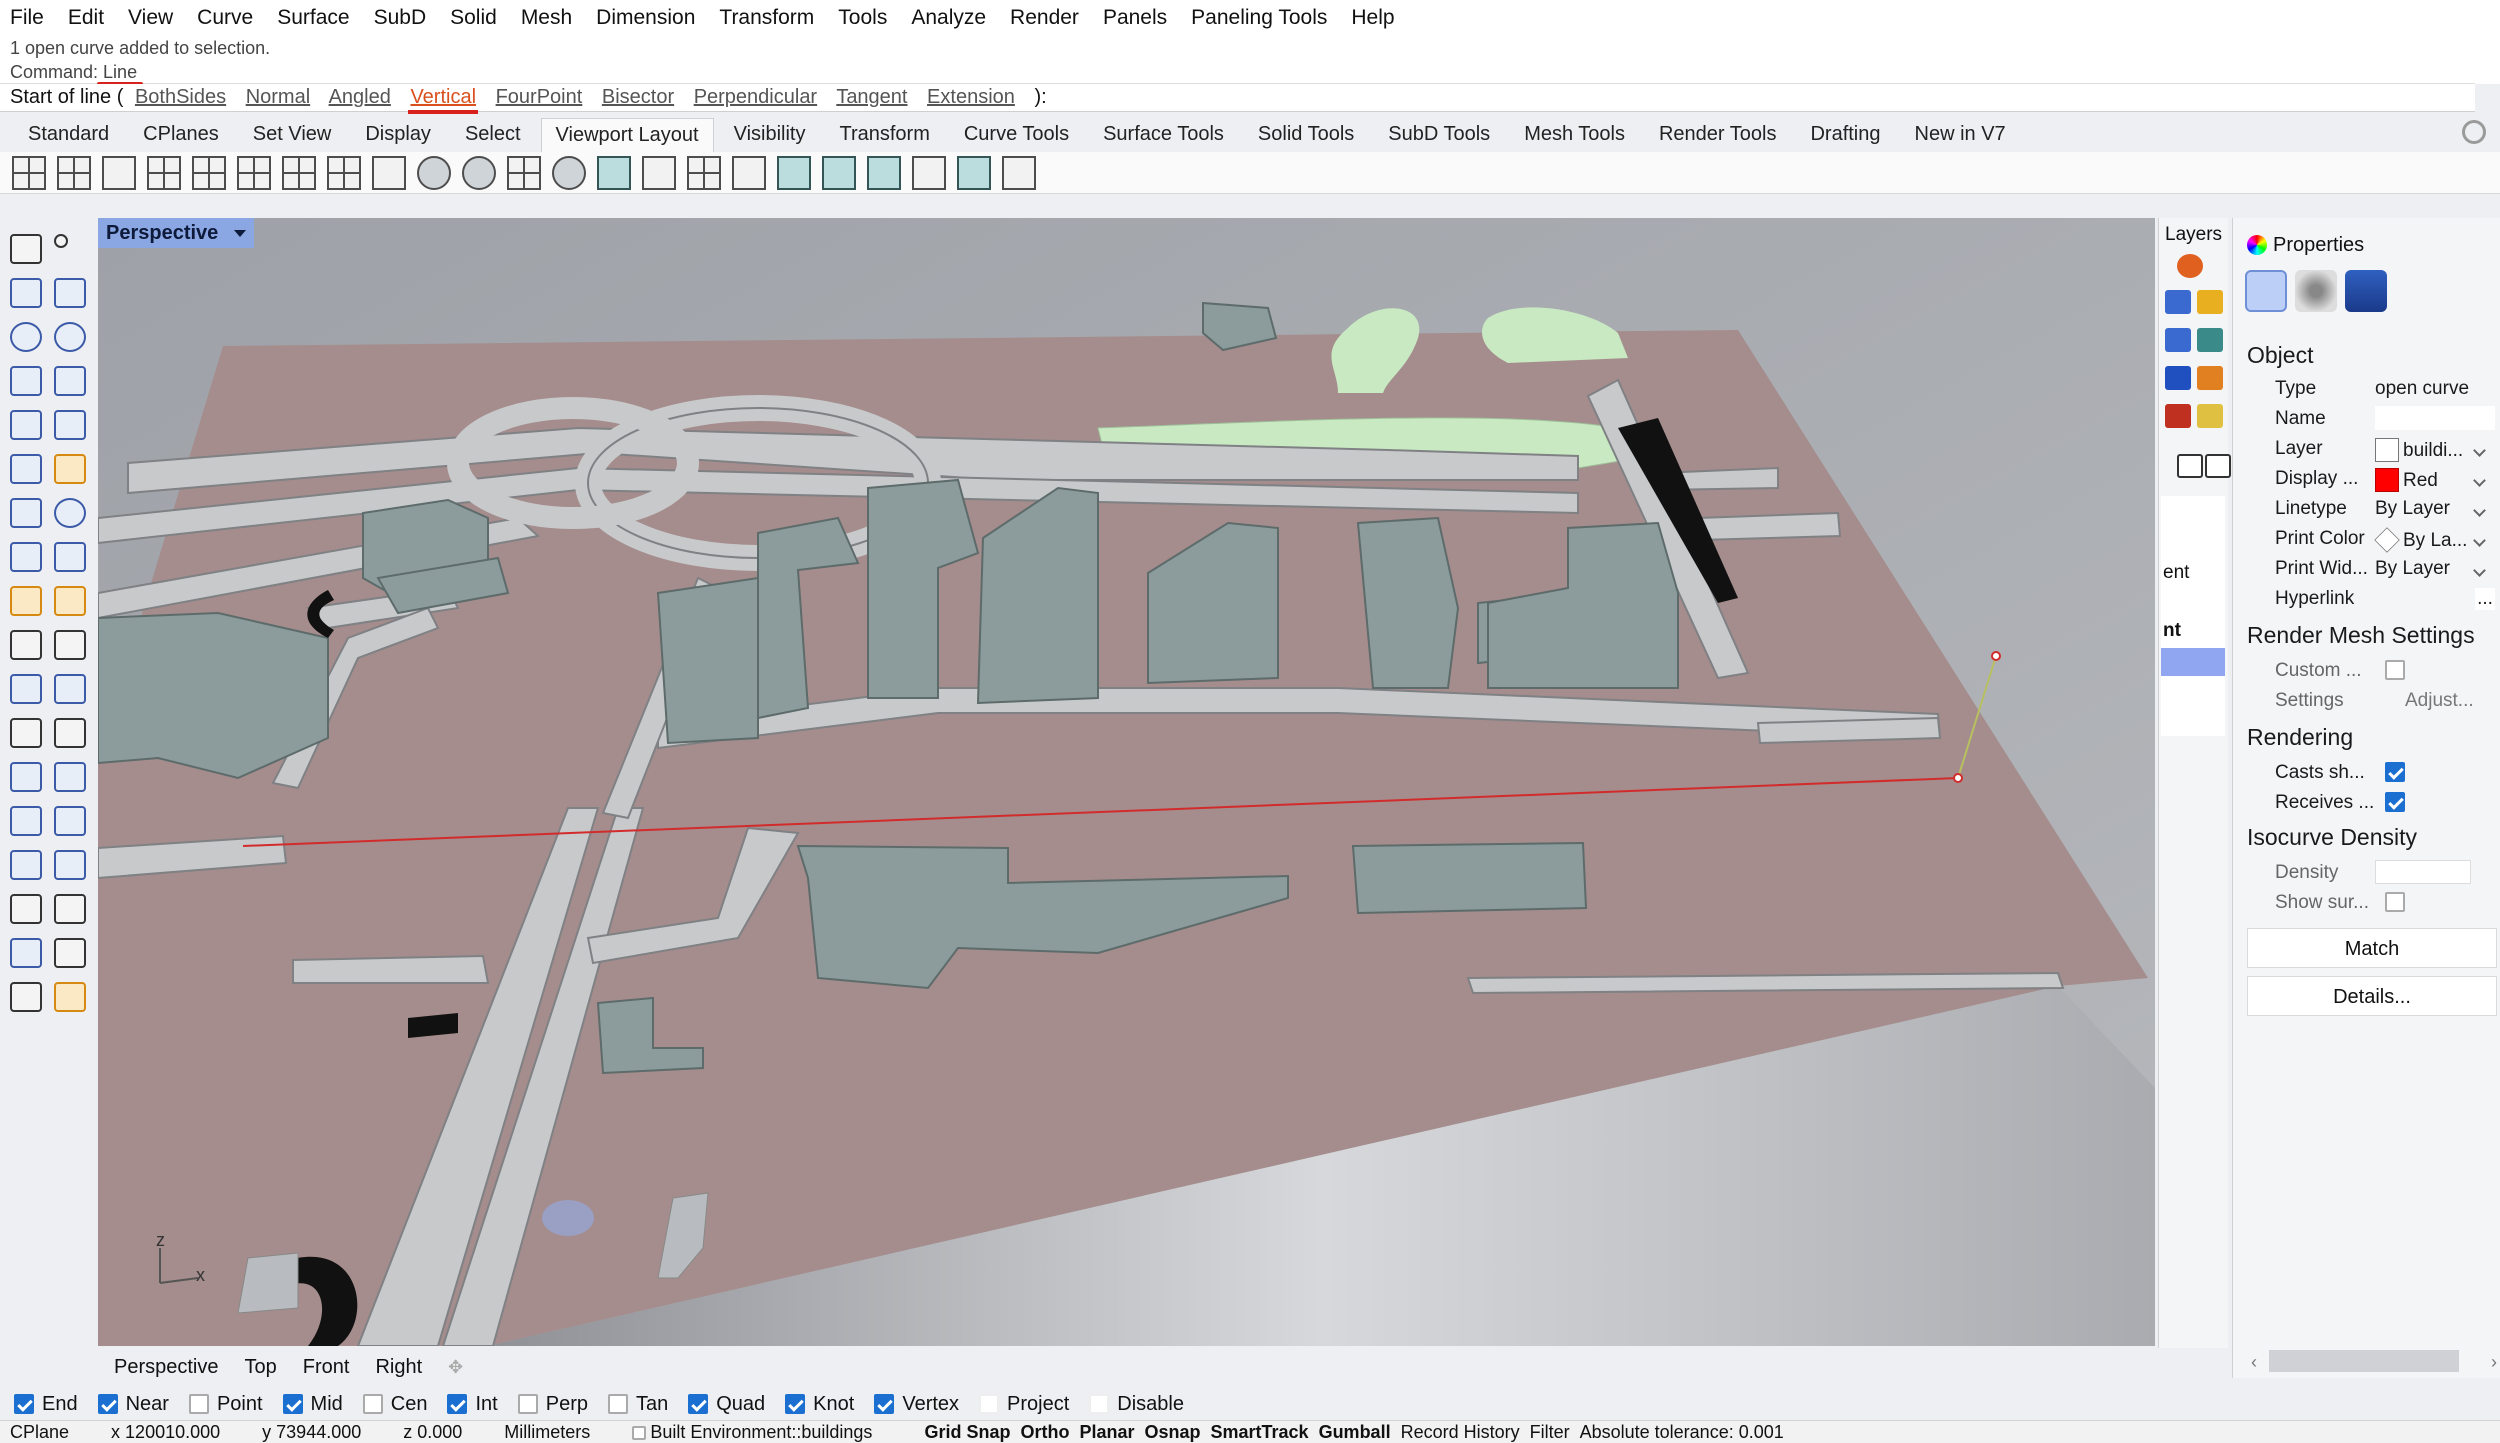 Image resolution: width=2500 pixels, height=1443 pixels. Describe the element at coordinates (360, 97) in the screenshot. I see `option-angled: Angled` at that location.